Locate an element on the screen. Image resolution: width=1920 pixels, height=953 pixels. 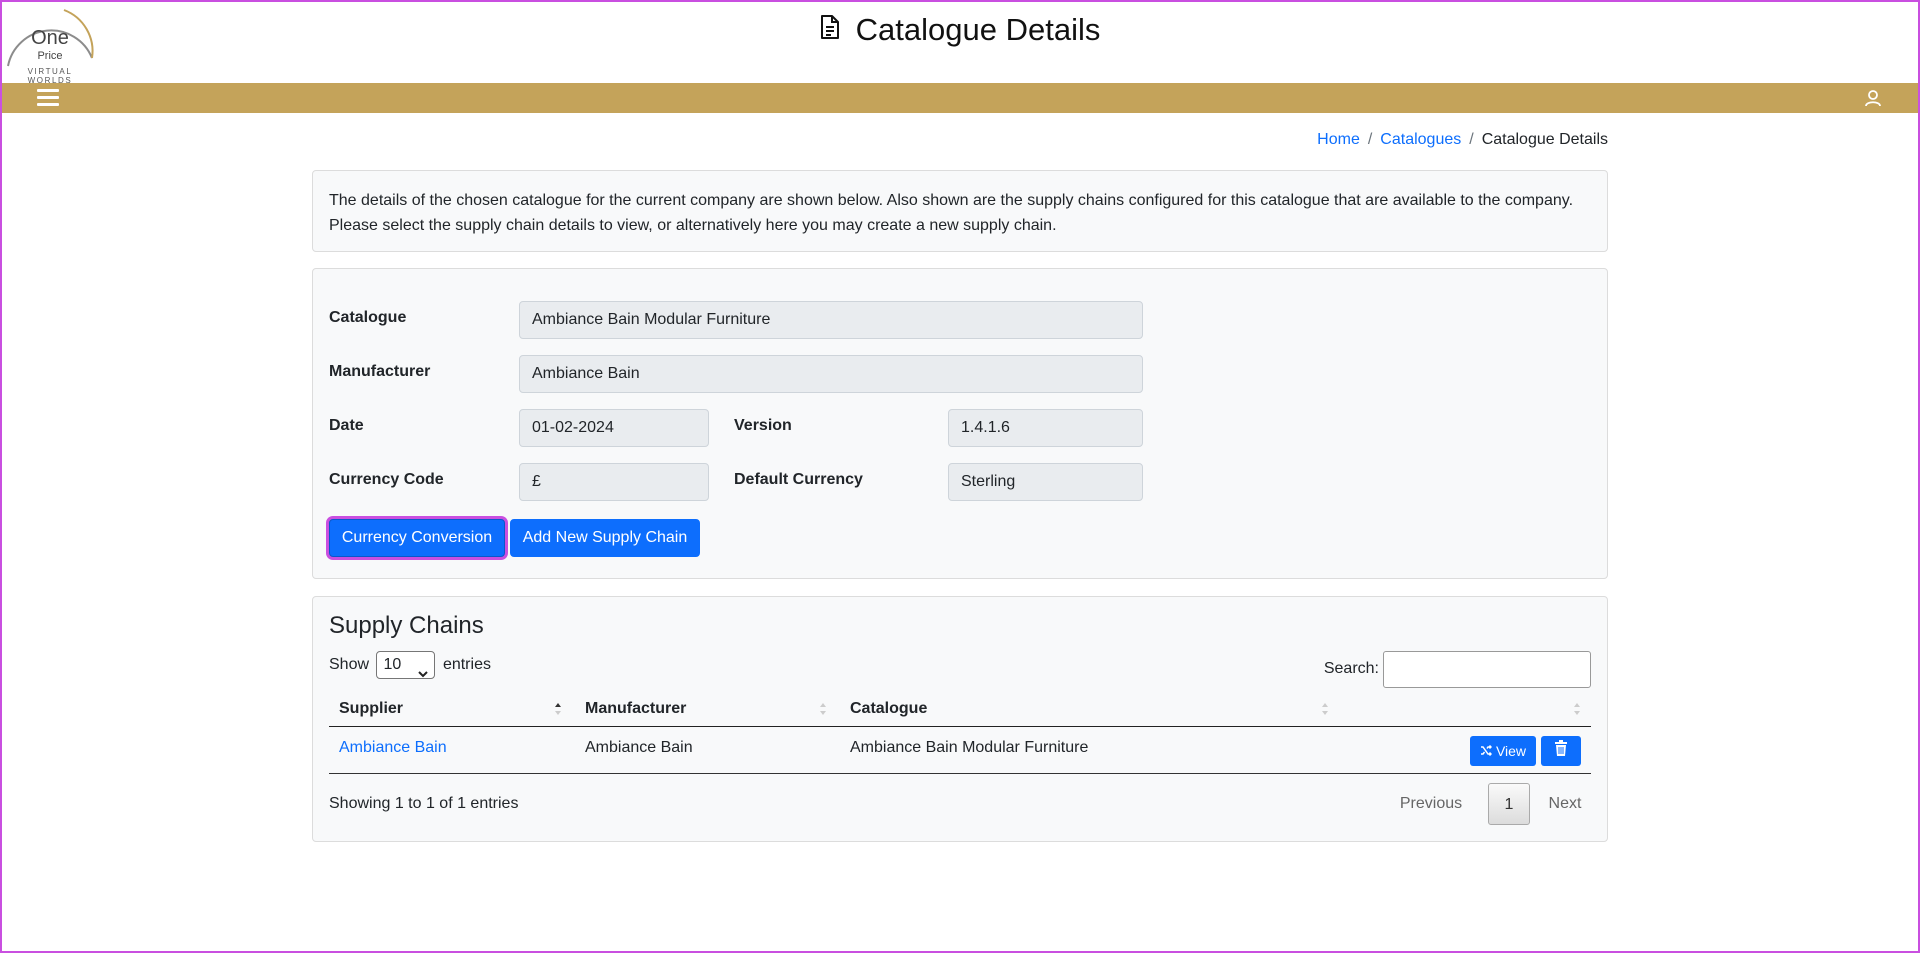
supplier-link: Ambiance Bain is located at coordinates (393, 747).